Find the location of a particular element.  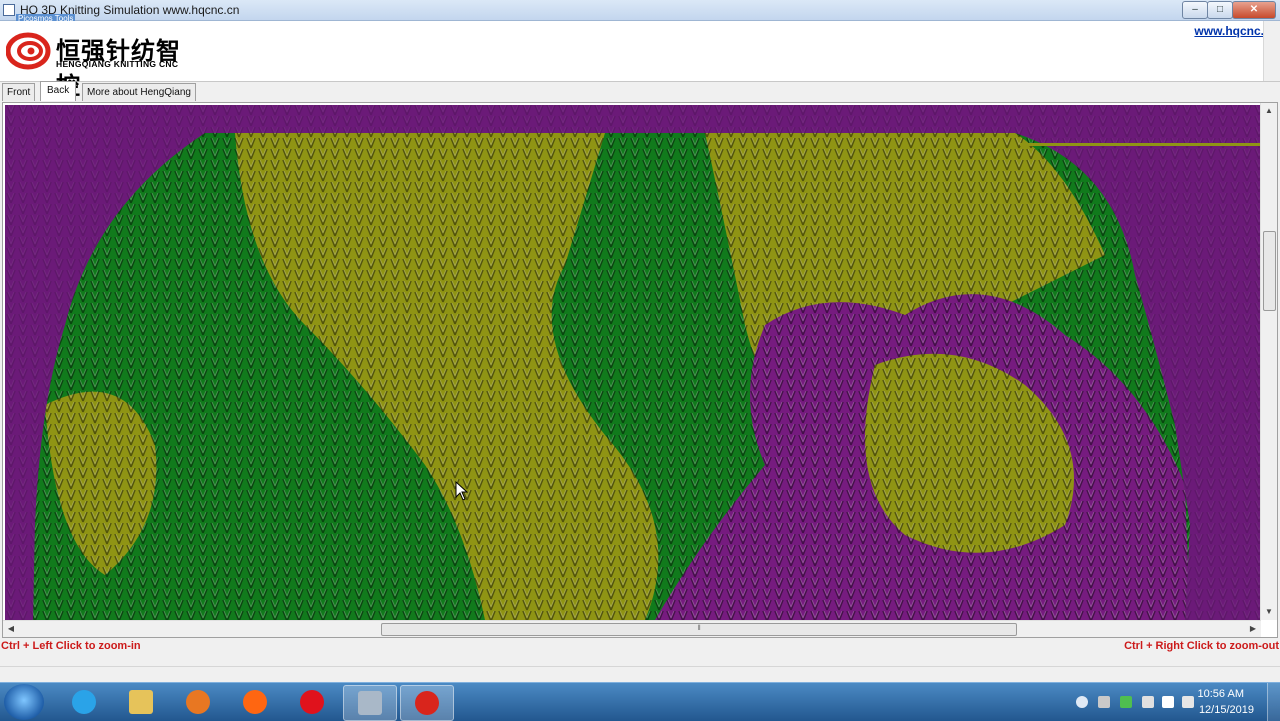

taskbar-item-firefox is located at coordinates (255, 702).